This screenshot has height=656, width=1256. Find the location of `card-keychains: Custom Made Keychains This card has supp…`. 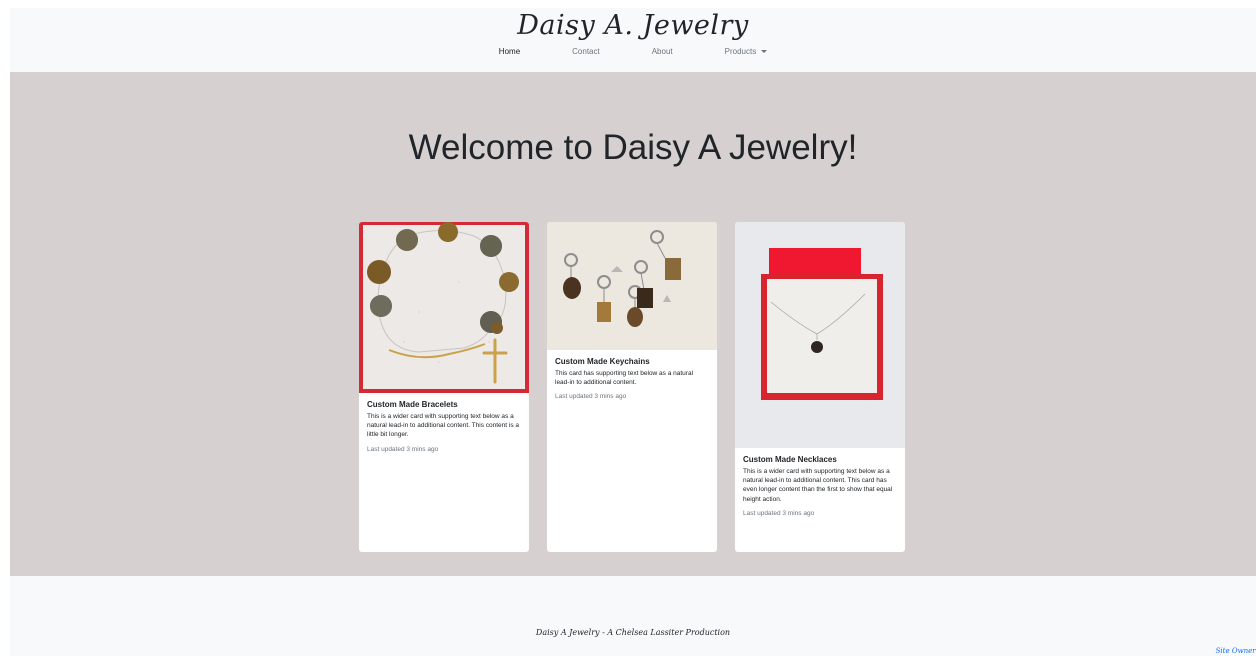

card-keychains: Custom Made Keychains This card has supp… is located at coordinates (632, 387).